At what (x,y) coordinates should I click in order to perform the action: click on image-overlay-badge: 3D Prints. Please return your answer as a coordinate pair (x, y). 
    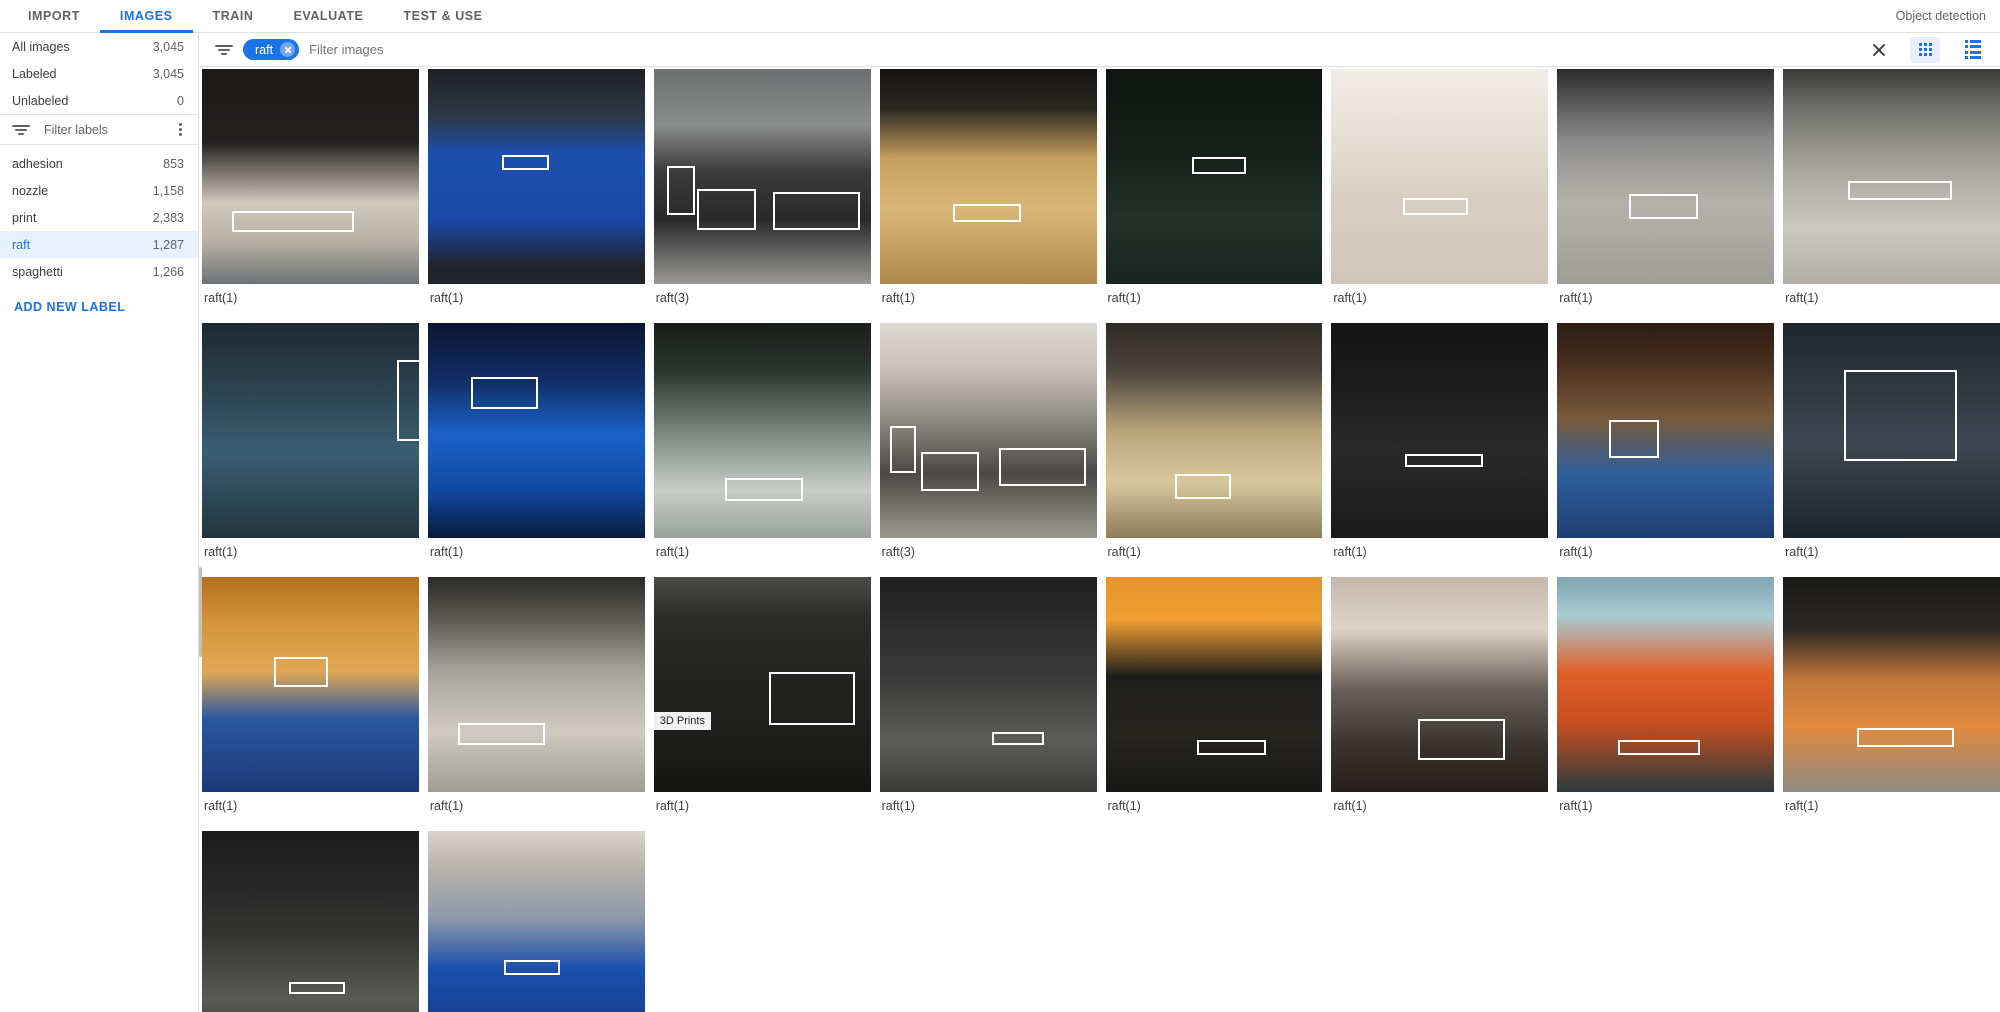
    Looking at the image, I should click on (682, 721).